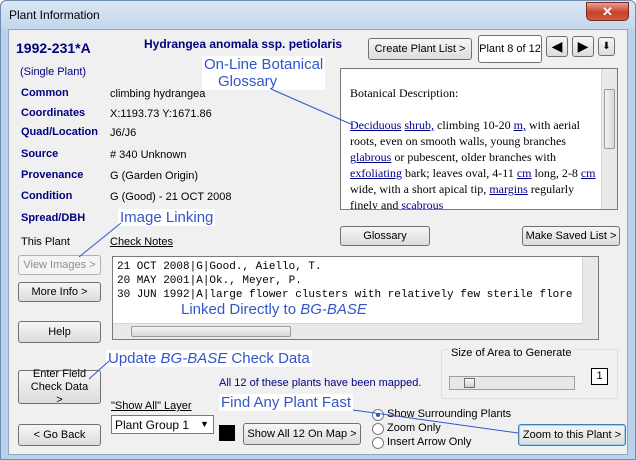 The height and width of the screenshot is (460, 636). I want to click on glossary-term-link: shrub,, so click(419, 125).